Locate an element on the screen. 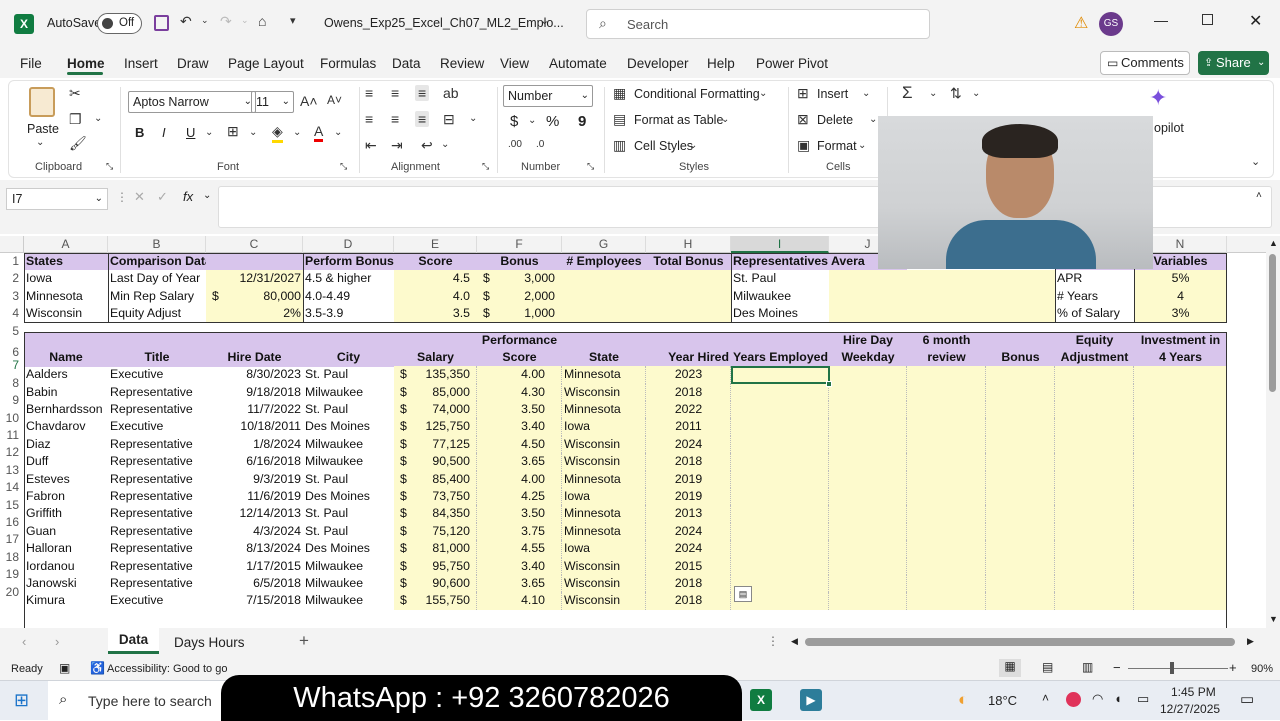  comparison-value-cell: 80,000 is located at coordinates (254, 296).